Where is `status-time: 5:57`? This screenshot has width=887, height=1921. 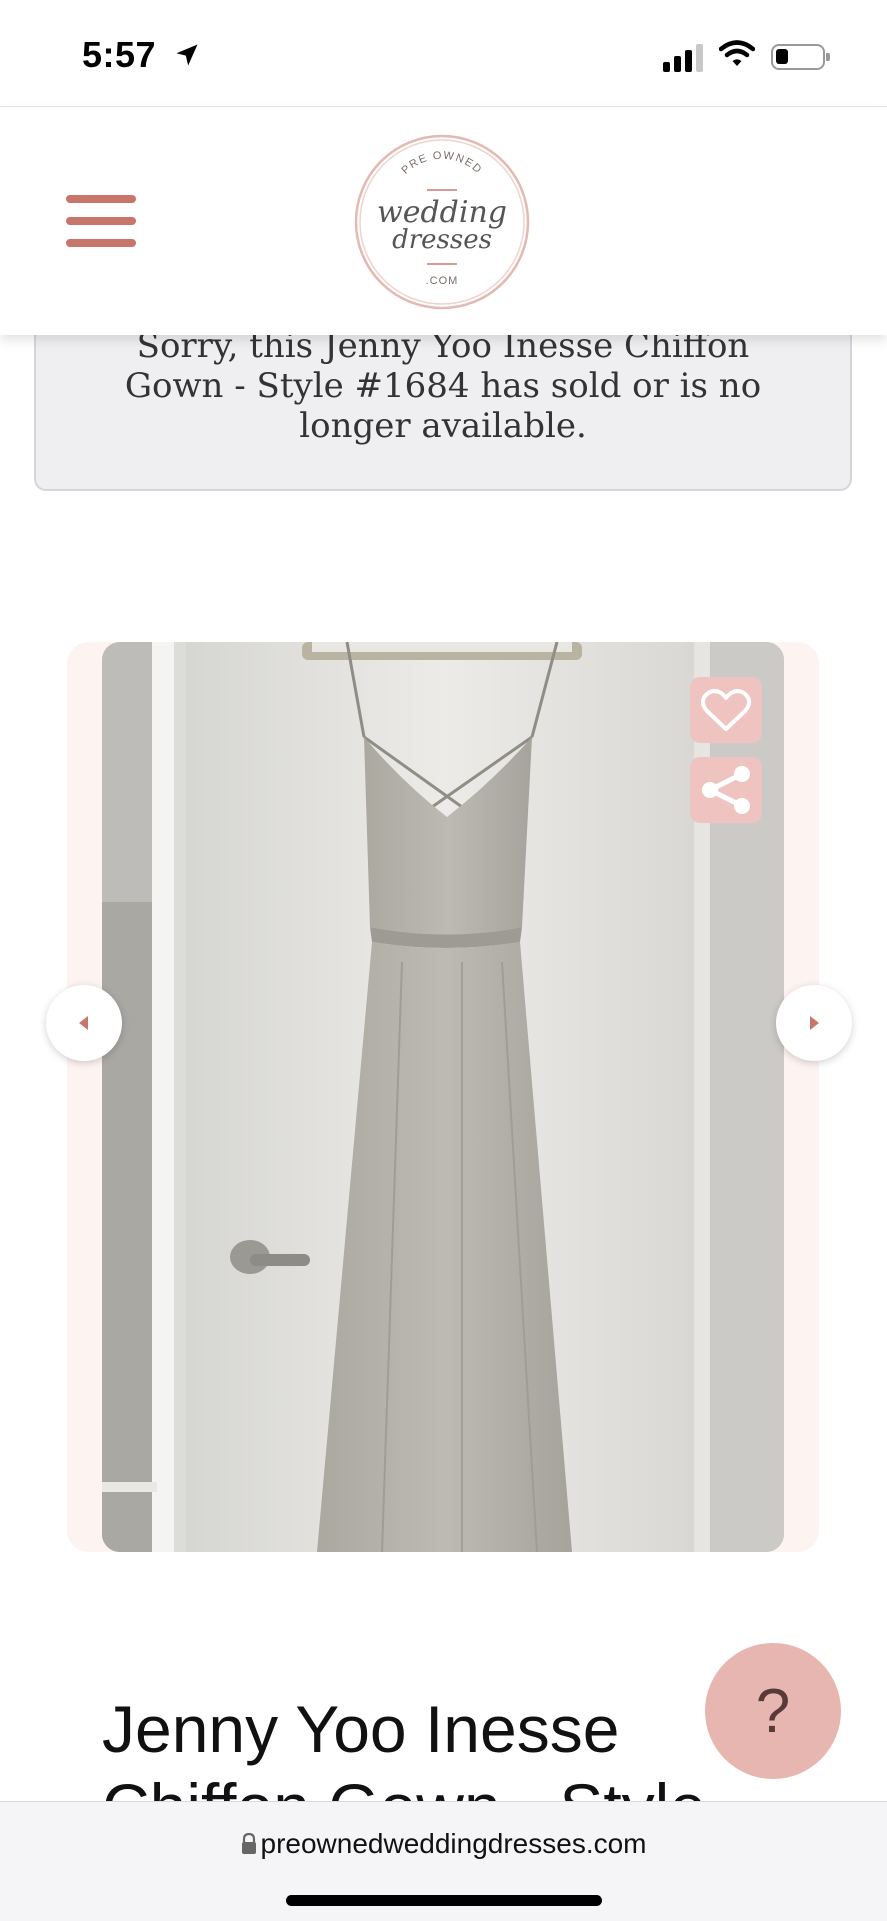 status-time: 5:57 is located at coordinates (141, 56).